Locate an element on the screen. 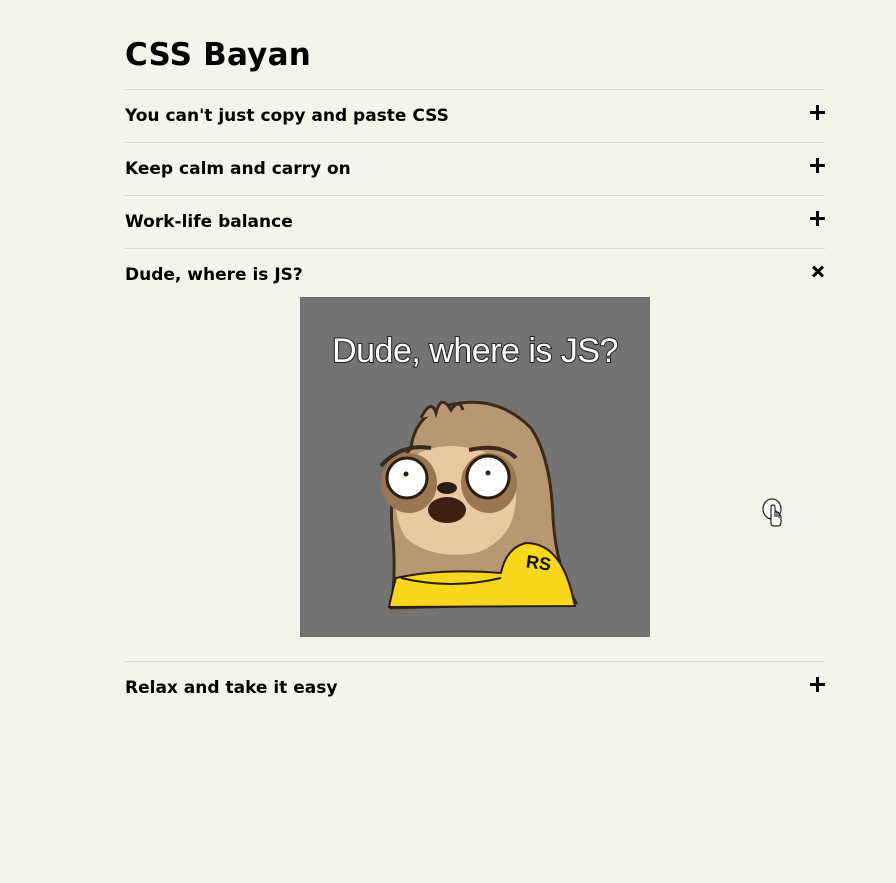 This screenshot has height=883, width=896. accordion-item: You can't just copy and paste CSS is located at coordinates (475, 115).